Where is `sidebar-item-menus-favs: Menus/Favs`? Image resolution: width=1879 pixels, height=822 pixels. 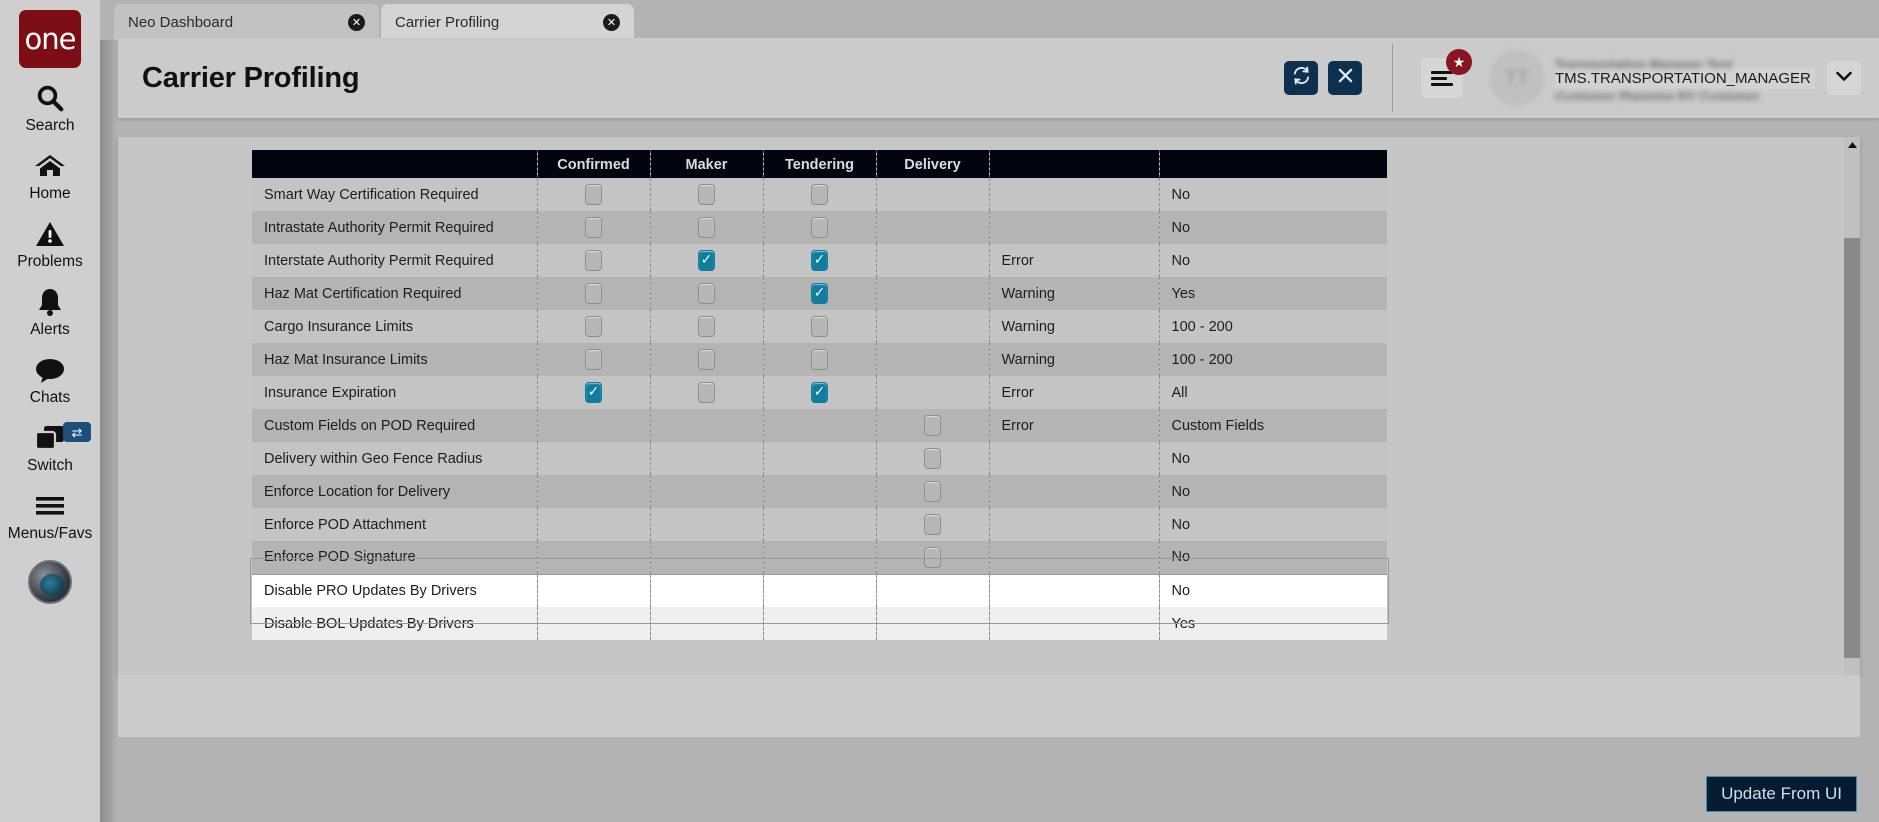
sidebar-item-menus-favs: Menus/Favs is located at coordinates (50, 515).